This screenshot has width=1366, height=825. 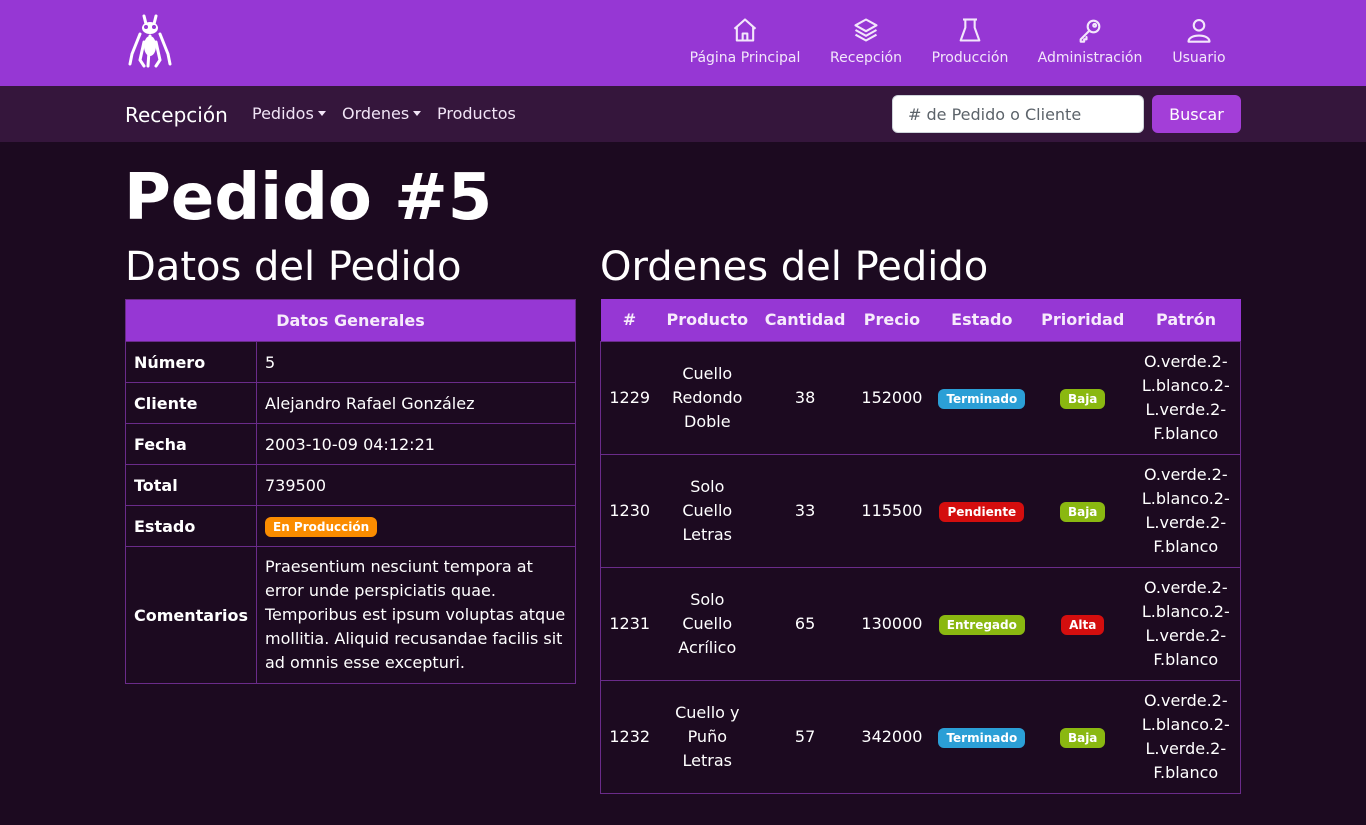 What do you see at coordinates (191, 526) in the screenshot?
I see `estado-label: Estado` at bounding box center [191, 526].